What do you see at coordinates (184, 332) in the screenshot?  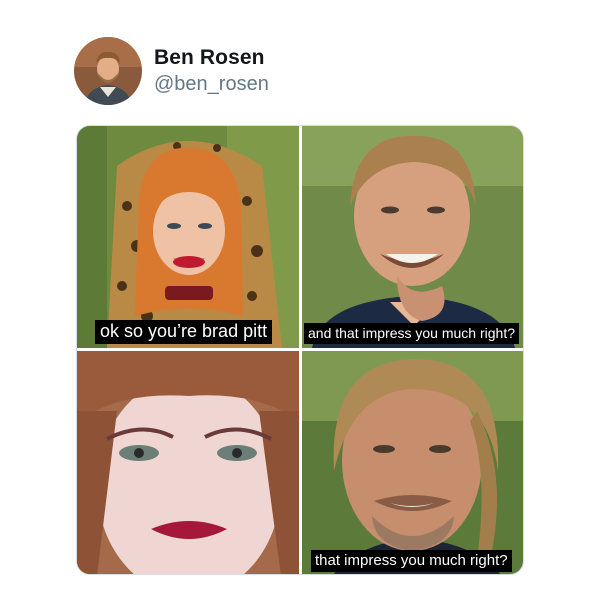 I see `meme-caption: ok so you’re brad pitt` at bounding box center [184, 332].